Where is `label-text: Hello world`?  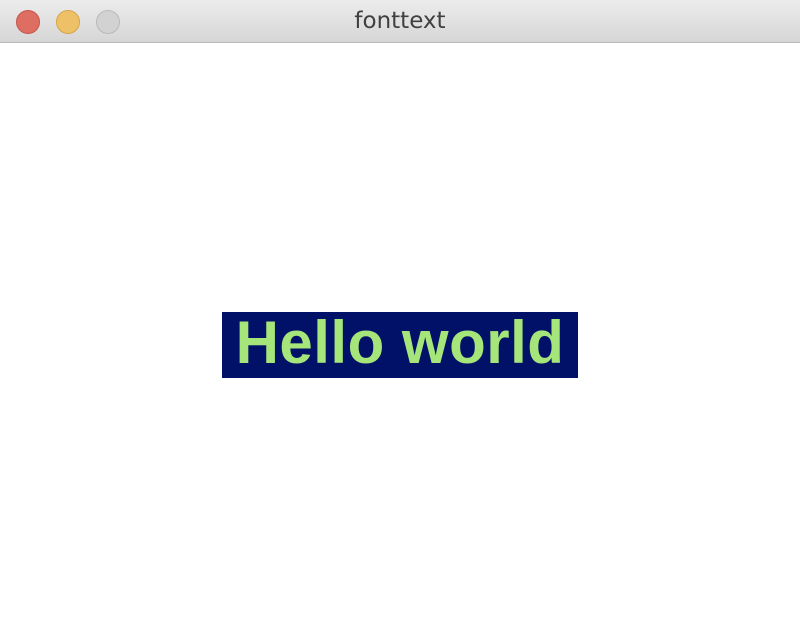 label-text: Hello world is located at coordinates (400, 344).